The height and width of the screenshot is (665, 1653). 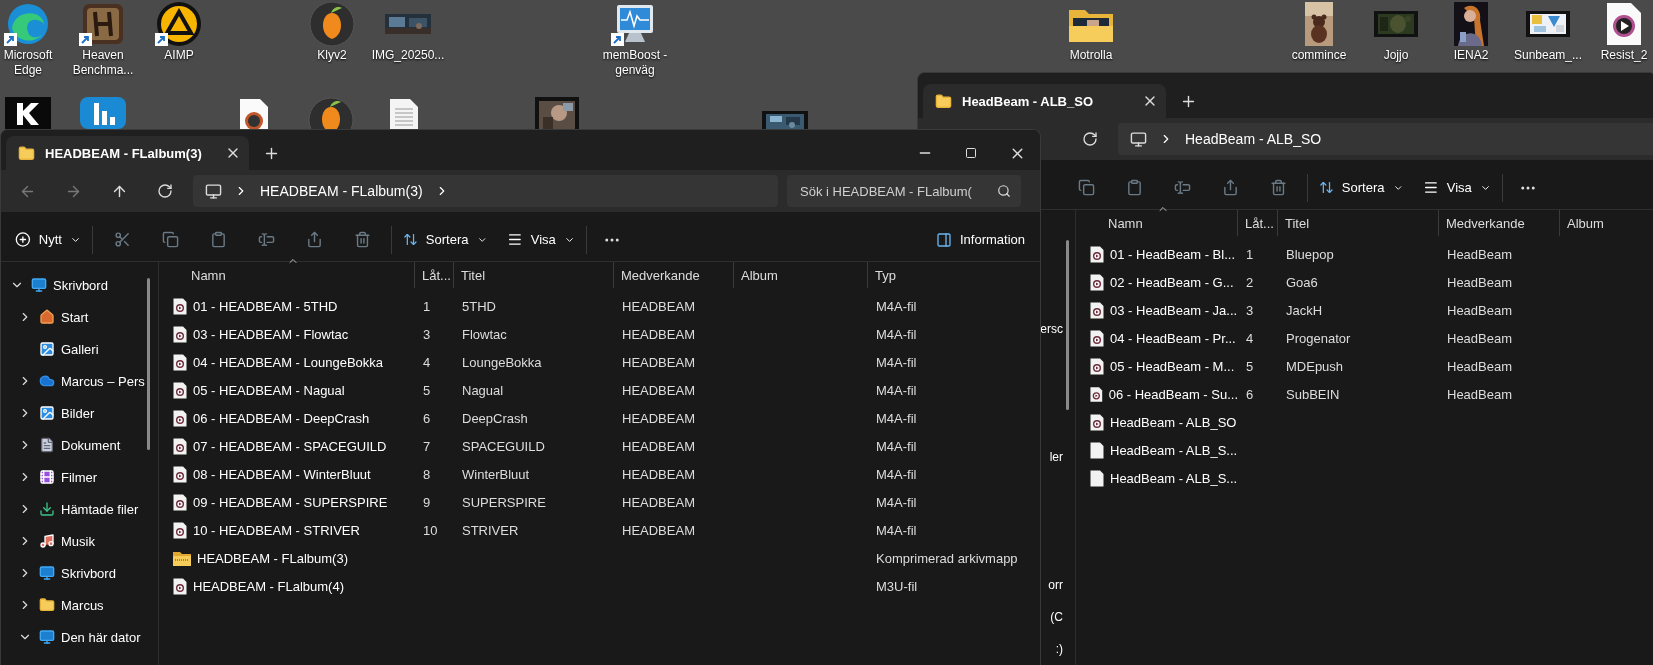 I want to click on window-tab: HeadBeam - ALB_SO, so click(x=1044, y=101).